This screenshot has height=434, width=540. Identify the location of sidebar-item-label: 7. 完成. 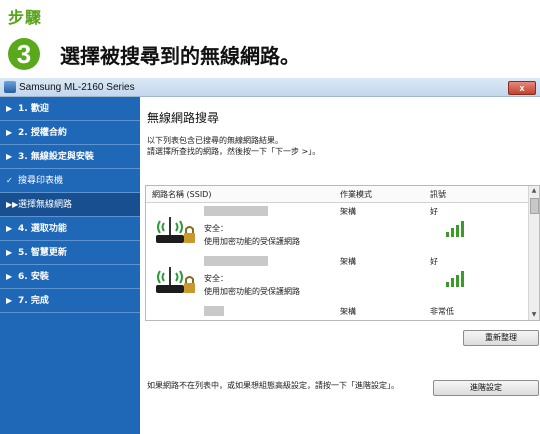
(33, 301).